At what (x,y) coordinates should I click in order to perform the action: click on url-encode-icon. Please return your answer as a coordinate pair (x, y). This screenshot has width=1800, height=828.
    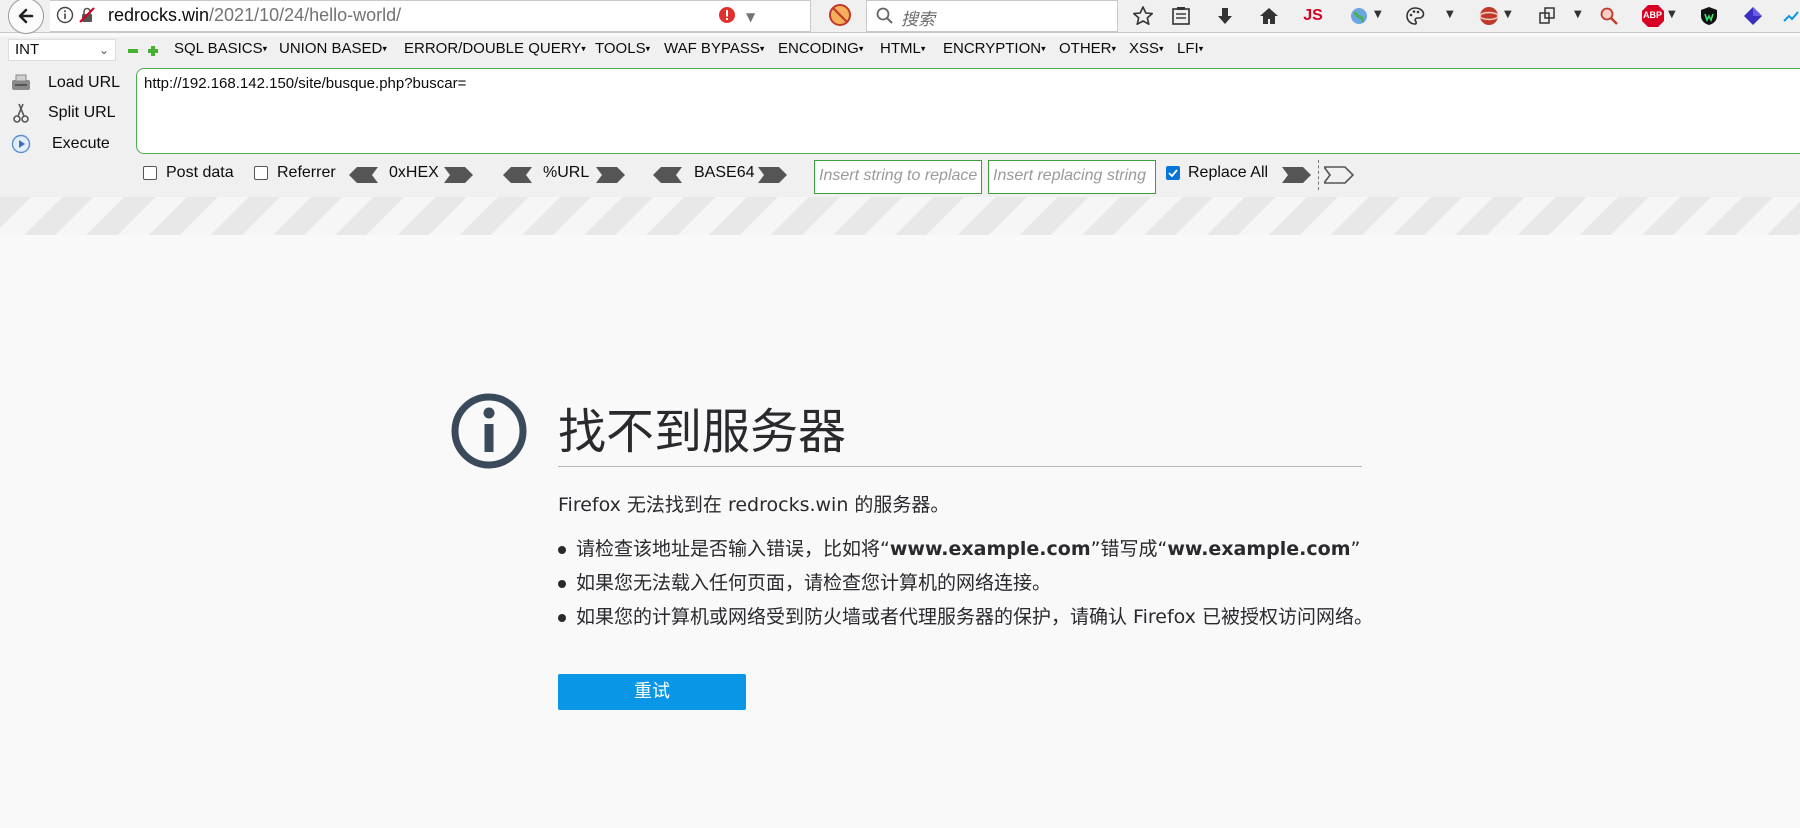
    Looking at the image, I should click on (611, 175).